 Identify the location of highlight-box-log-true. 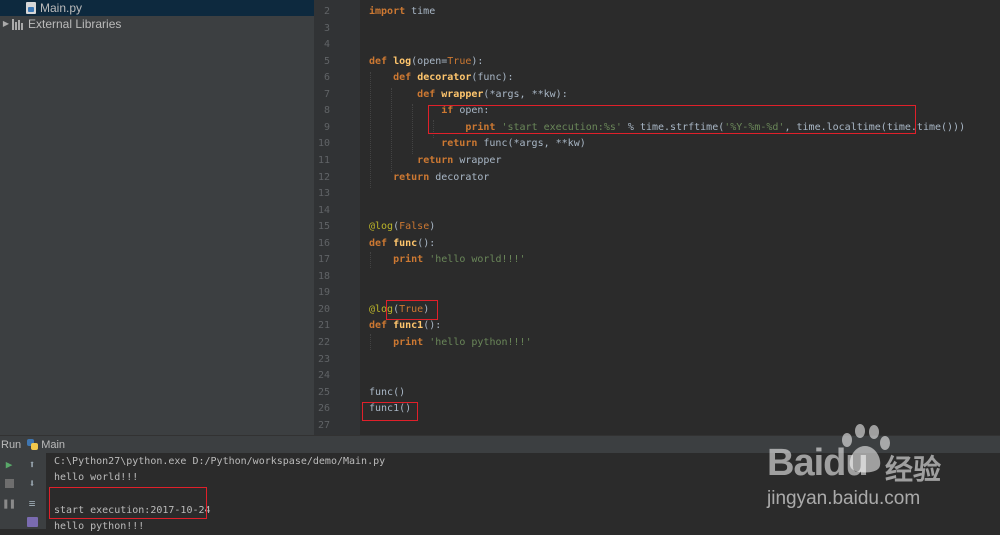
(412, 310).